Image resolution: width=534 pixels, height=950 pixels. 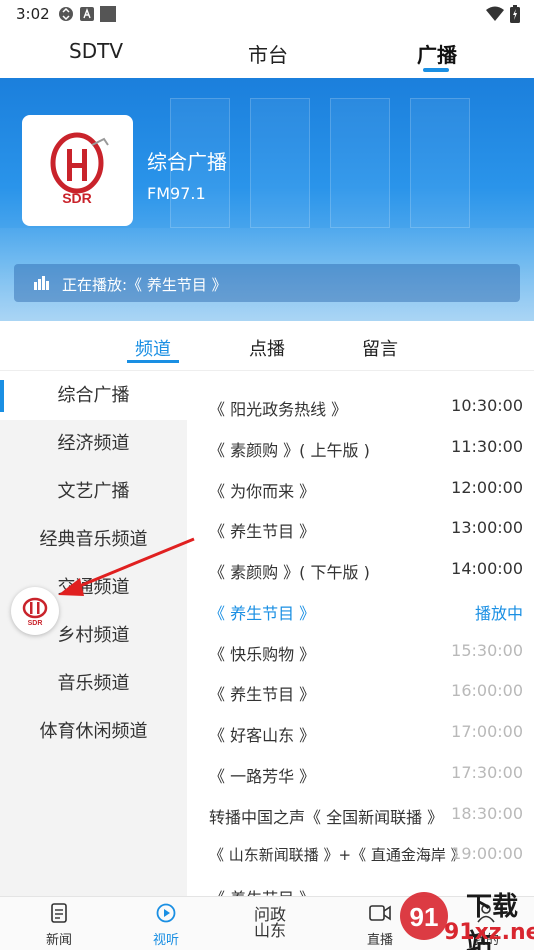 I want to click on sub-tabs: 频道 点播 留言, so click(x=267, y=346).